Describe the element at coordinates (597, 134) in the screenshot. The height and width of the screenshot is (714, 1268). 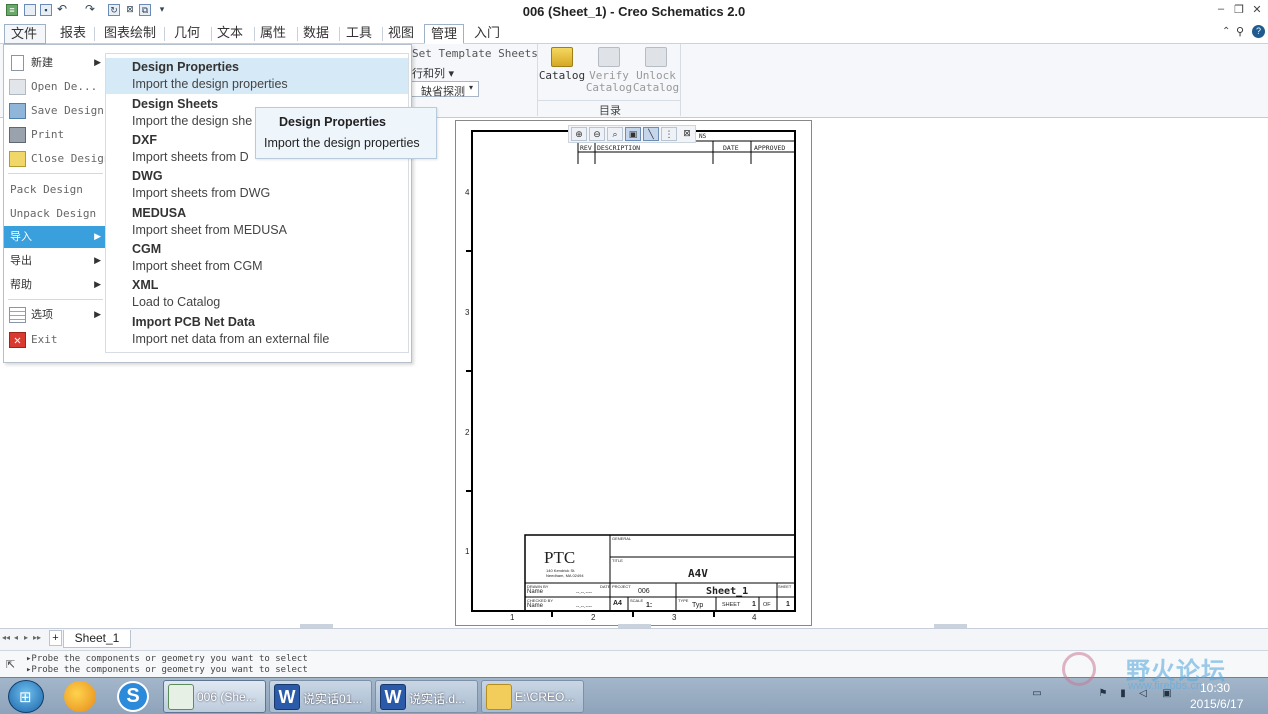
I see `zoom-out-icon: ⊖` at that location.